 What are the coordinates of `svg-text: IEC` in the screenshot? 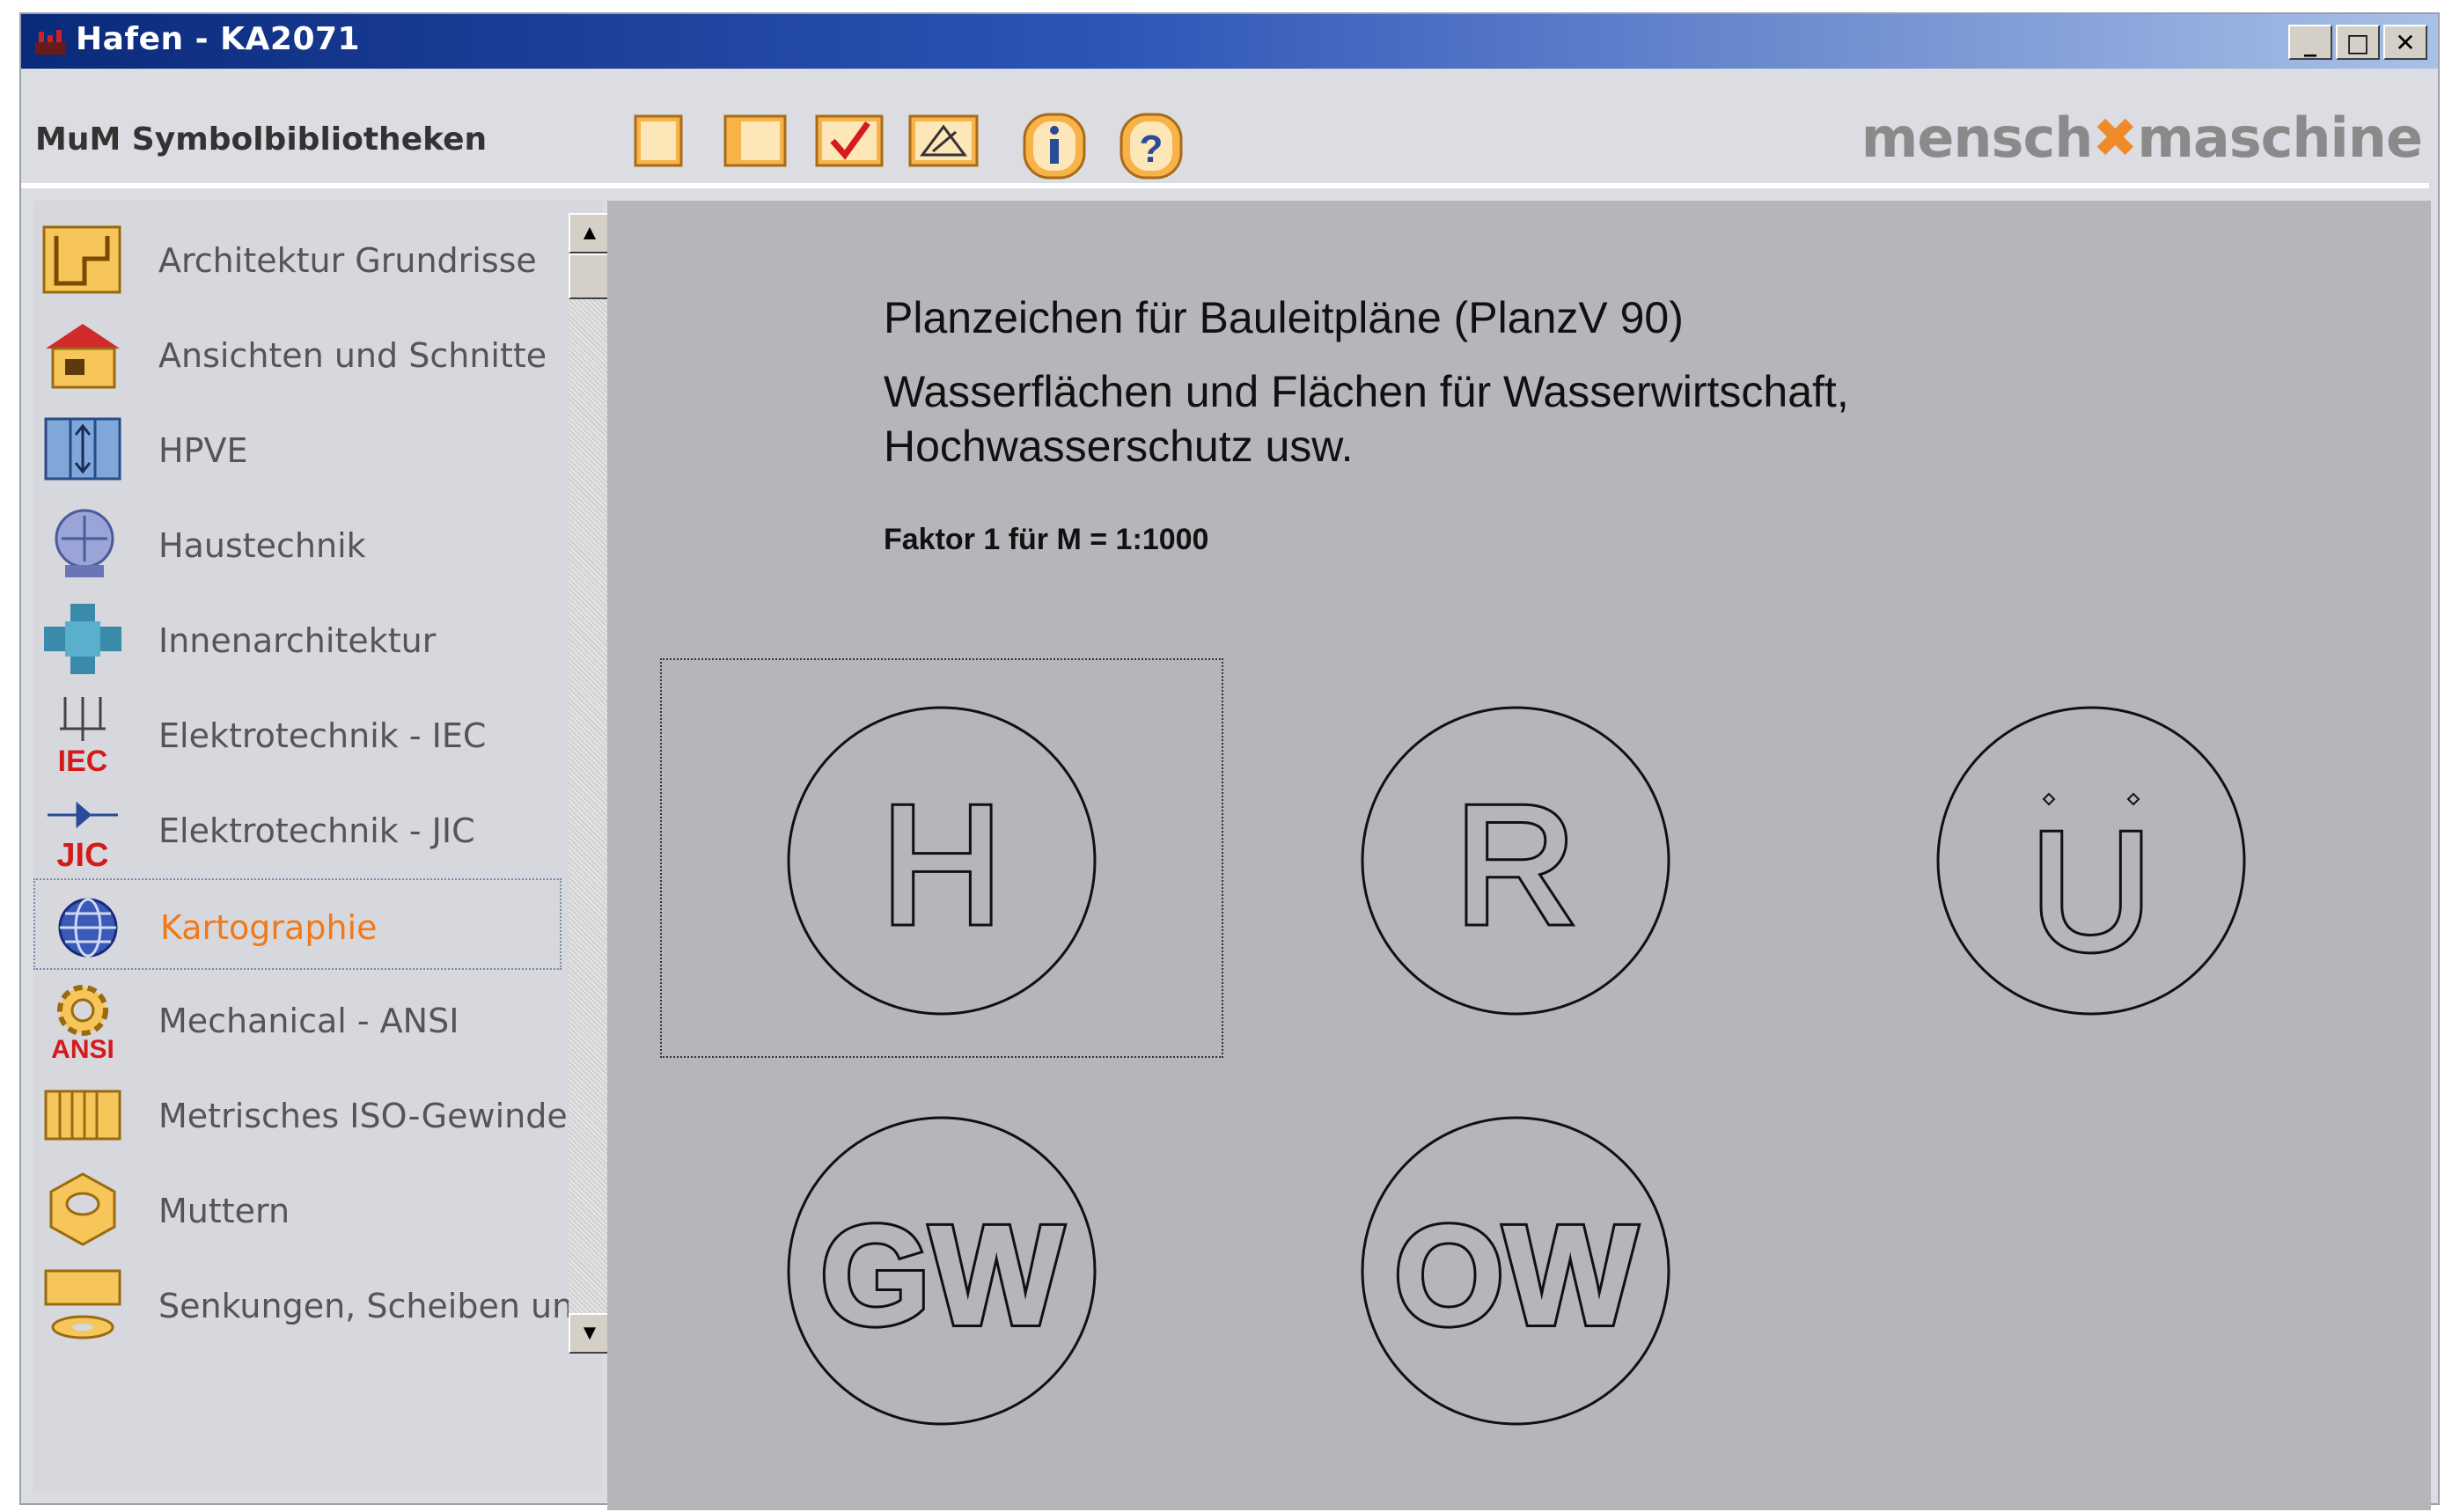 It's located at (83, 759).